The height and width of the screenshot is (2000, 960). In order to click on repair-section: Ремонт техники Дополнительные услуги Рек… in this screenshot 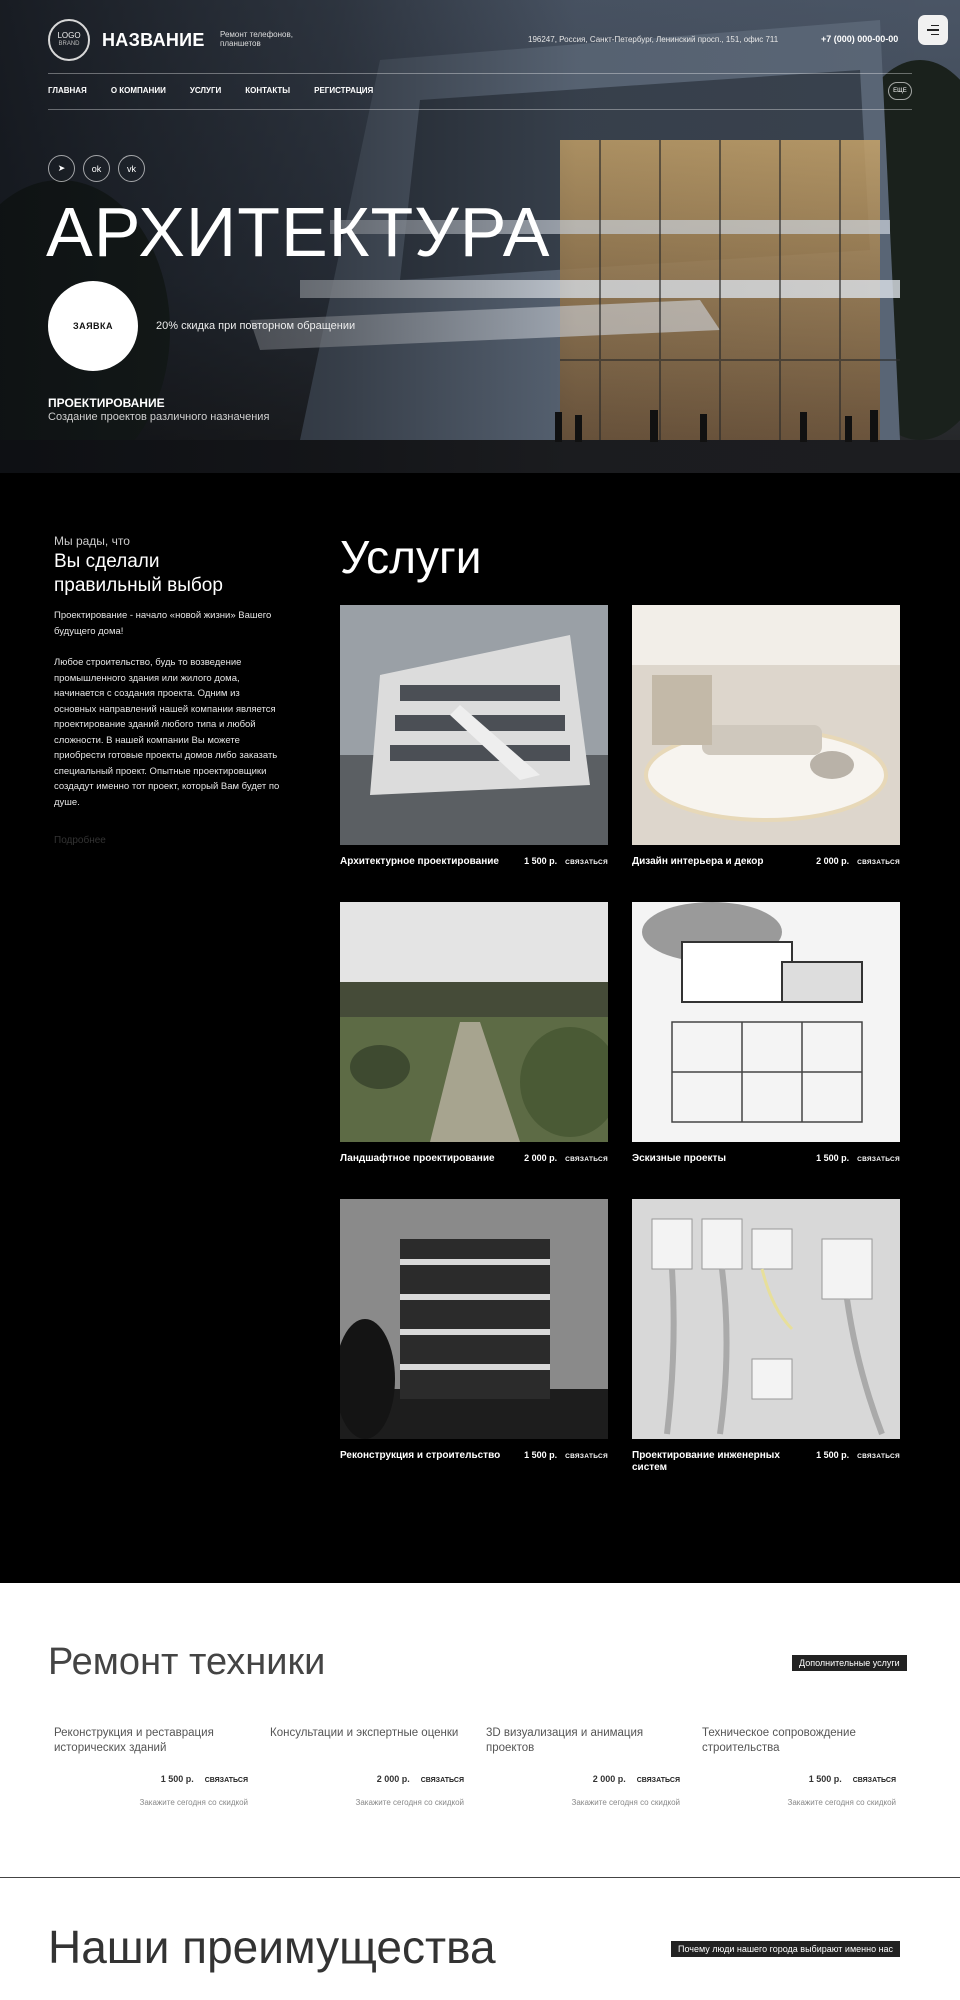, I will do `click(480, 1730)`.